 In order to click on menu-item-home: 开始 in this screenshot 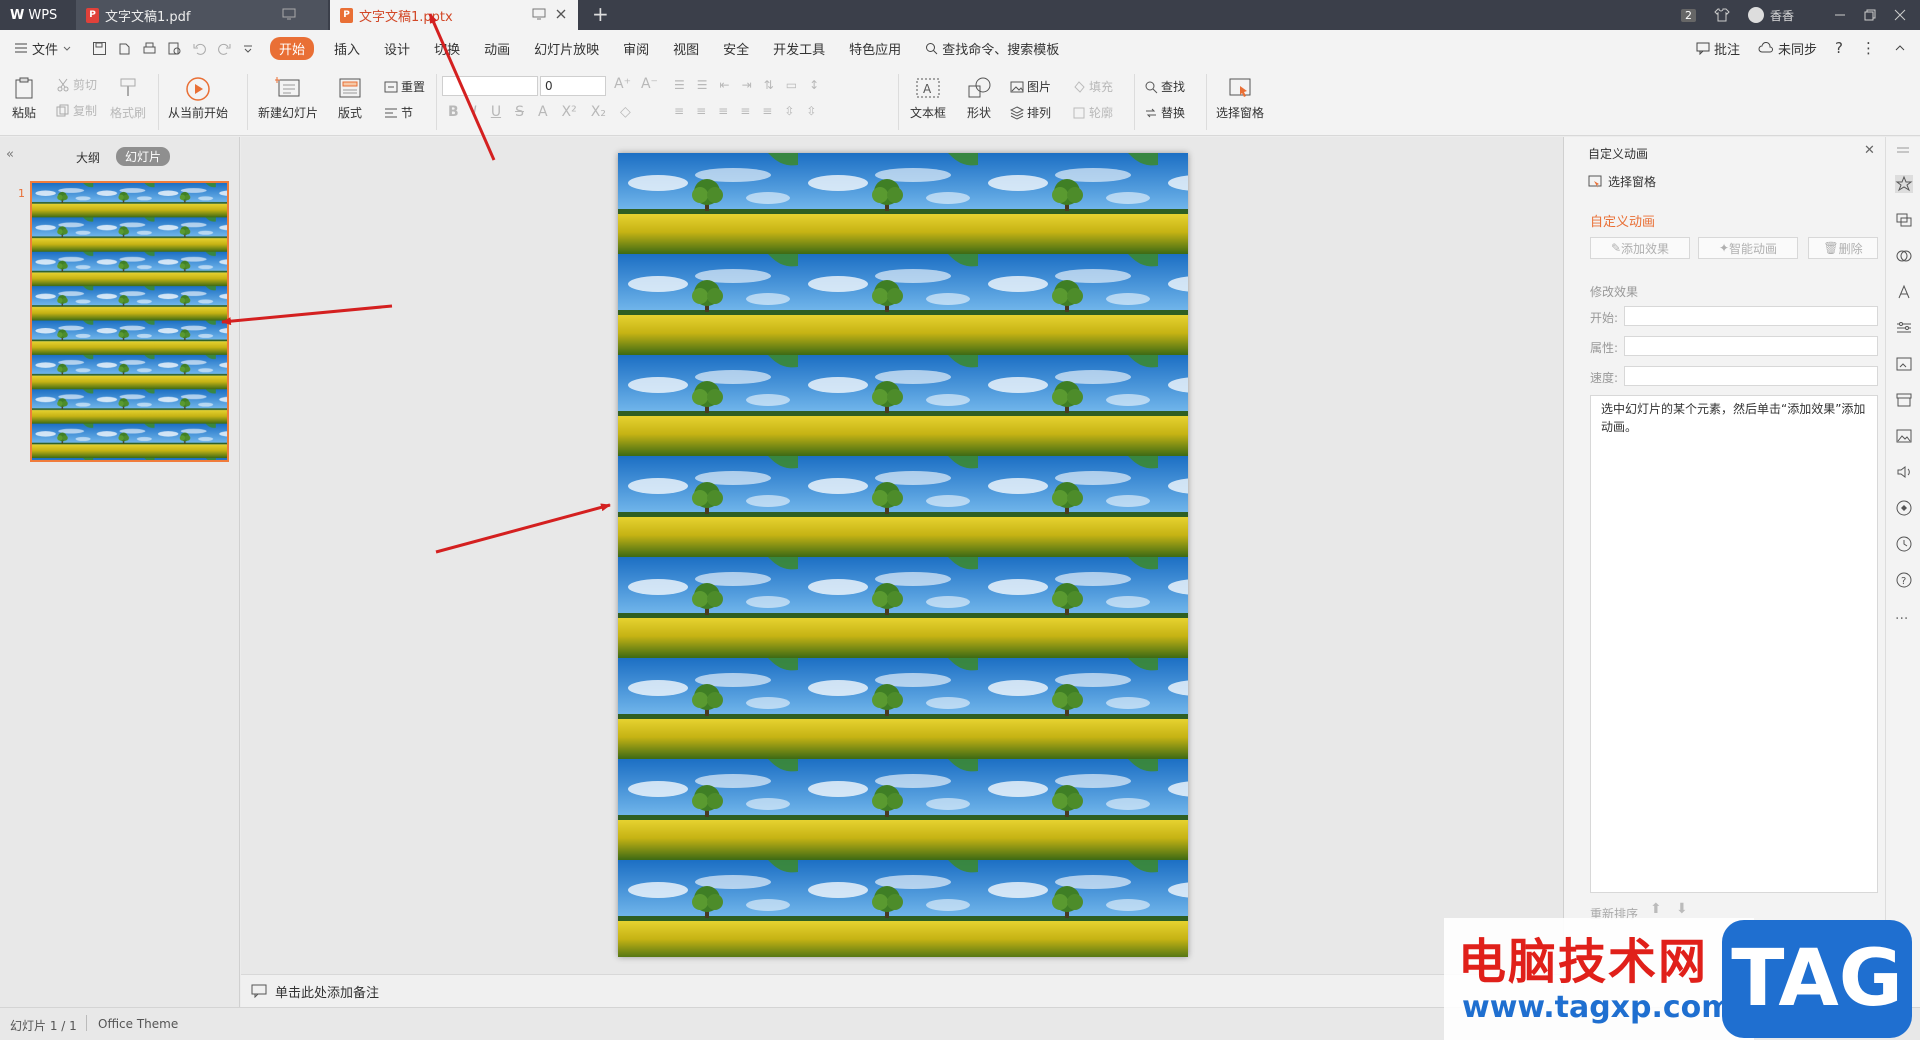, I will do `click(292, 48)`.